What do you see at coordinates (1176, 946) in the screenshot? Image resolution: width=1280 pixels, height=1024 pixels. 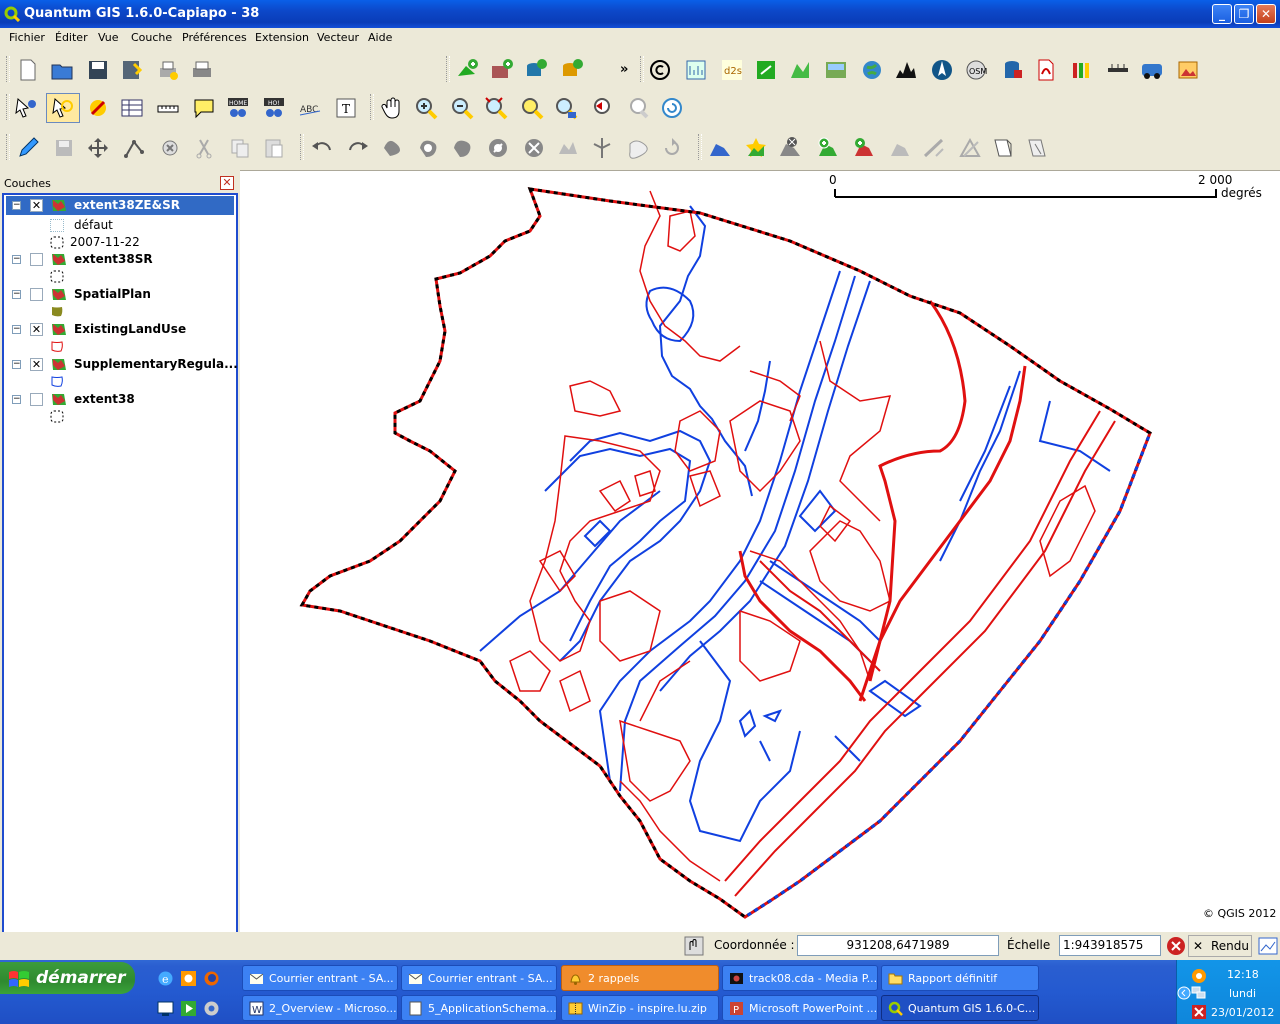 I see `stop-rendering-icon` at bounding box center [1176, 946].